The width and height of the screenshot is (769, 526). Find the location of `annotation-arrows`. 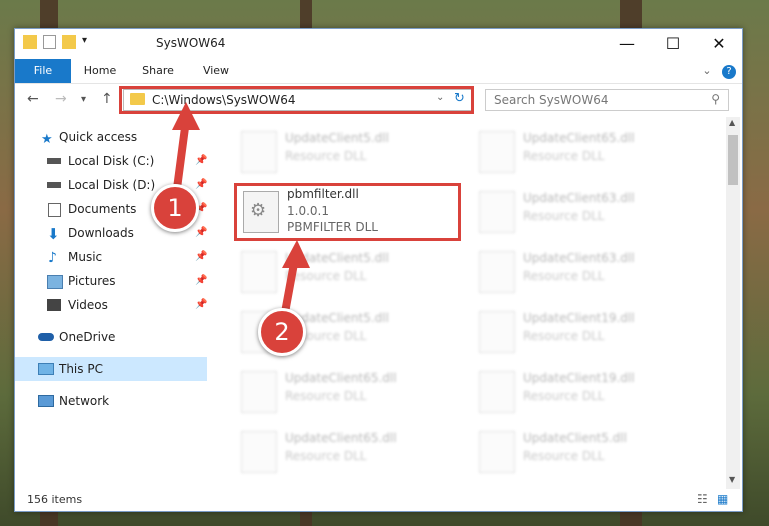

annotation-arrows is located at coordinates (241, 212).